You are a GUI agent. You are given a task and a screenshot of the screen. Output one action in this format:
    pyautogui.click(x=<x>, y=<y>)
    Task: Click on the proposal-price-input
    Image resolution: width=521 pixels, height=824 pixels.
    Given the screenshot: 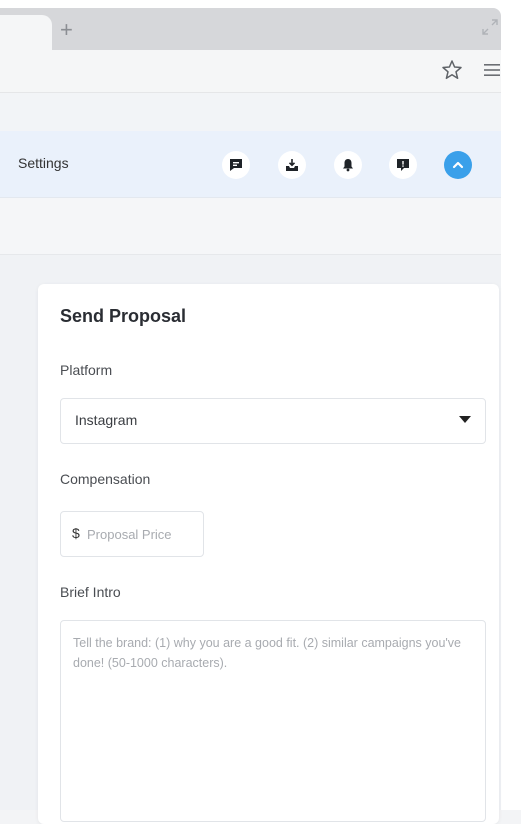 What is the action you would take?
    pyautogui.click(x=142, y=534)
    